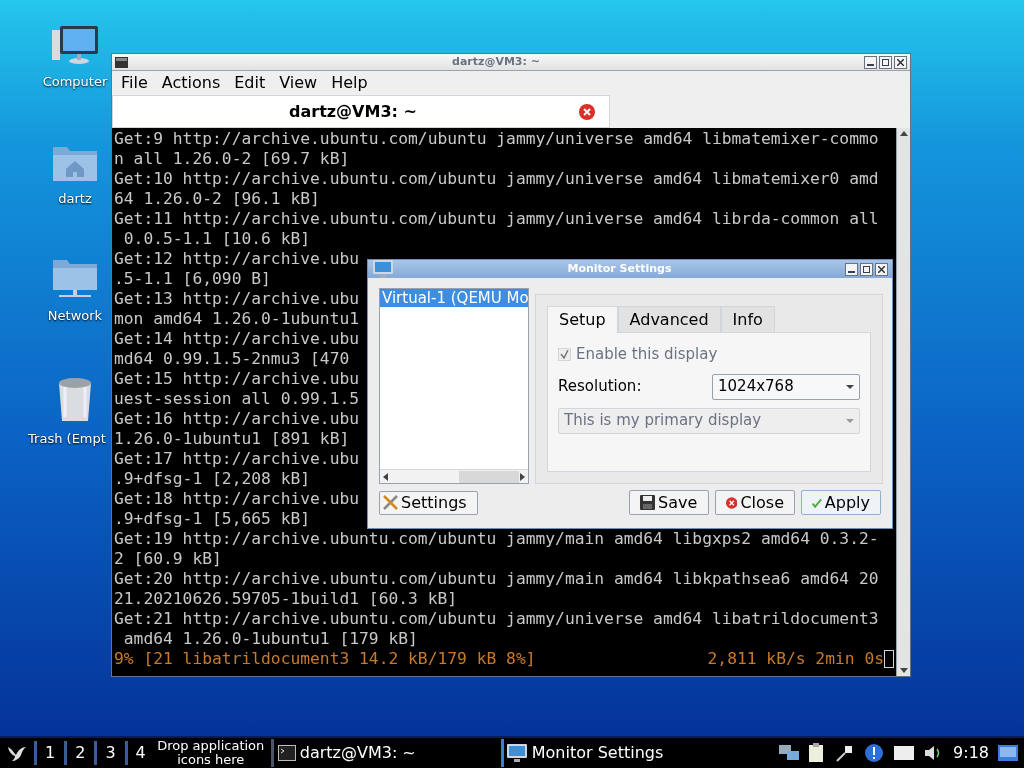  Describe the element at coordinates (110, 753) in the screenshot. I see `workspace-button: 3` at that location.